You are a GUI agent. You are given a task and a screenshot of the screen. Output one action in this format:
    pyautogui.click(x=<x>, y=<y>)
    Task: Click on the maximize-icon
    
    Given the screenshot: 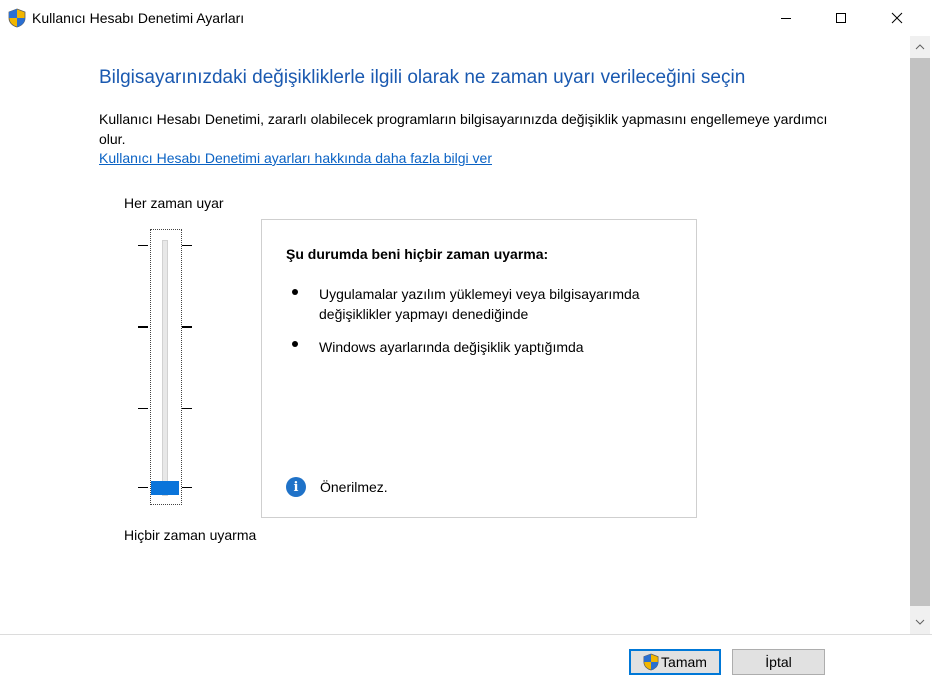 What is the action you would take?
    pyautogui.click(x=841, y=18)
    